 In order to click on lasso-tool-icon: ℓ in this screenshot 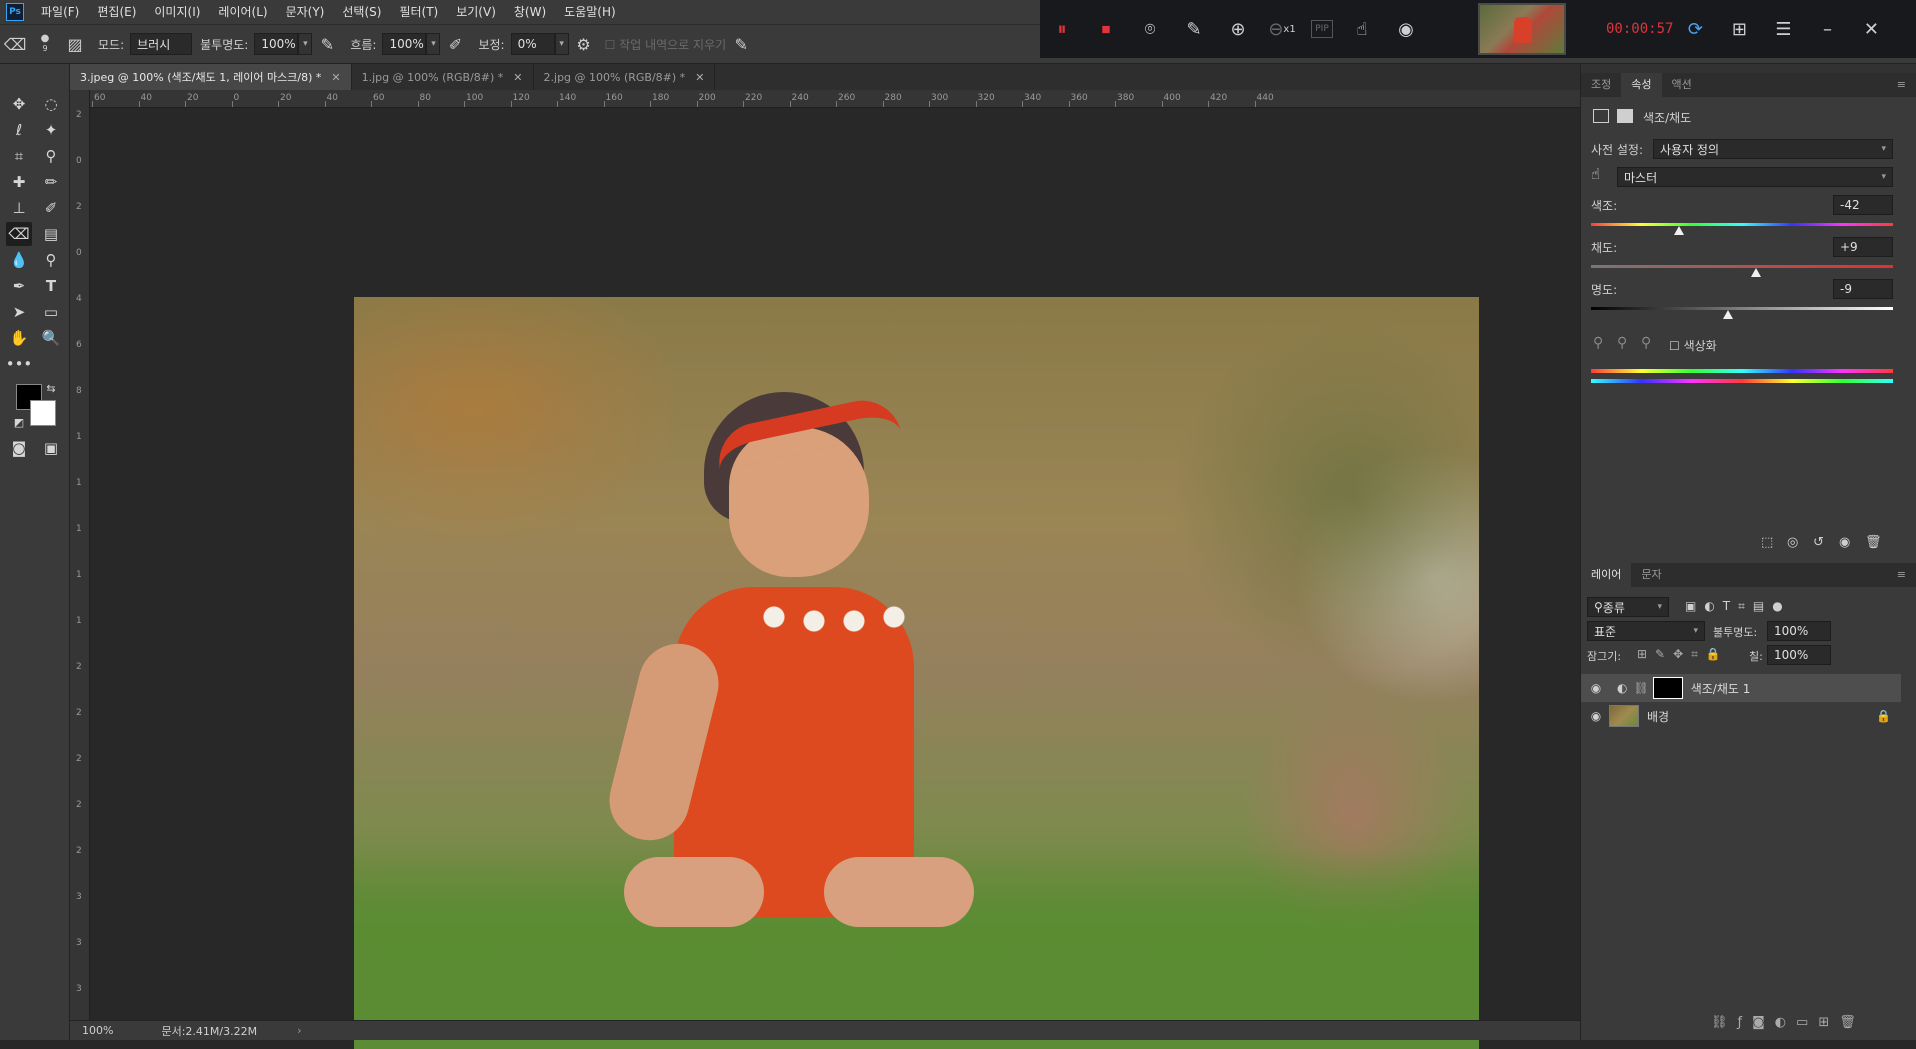, I will do `click(19, 130)`.